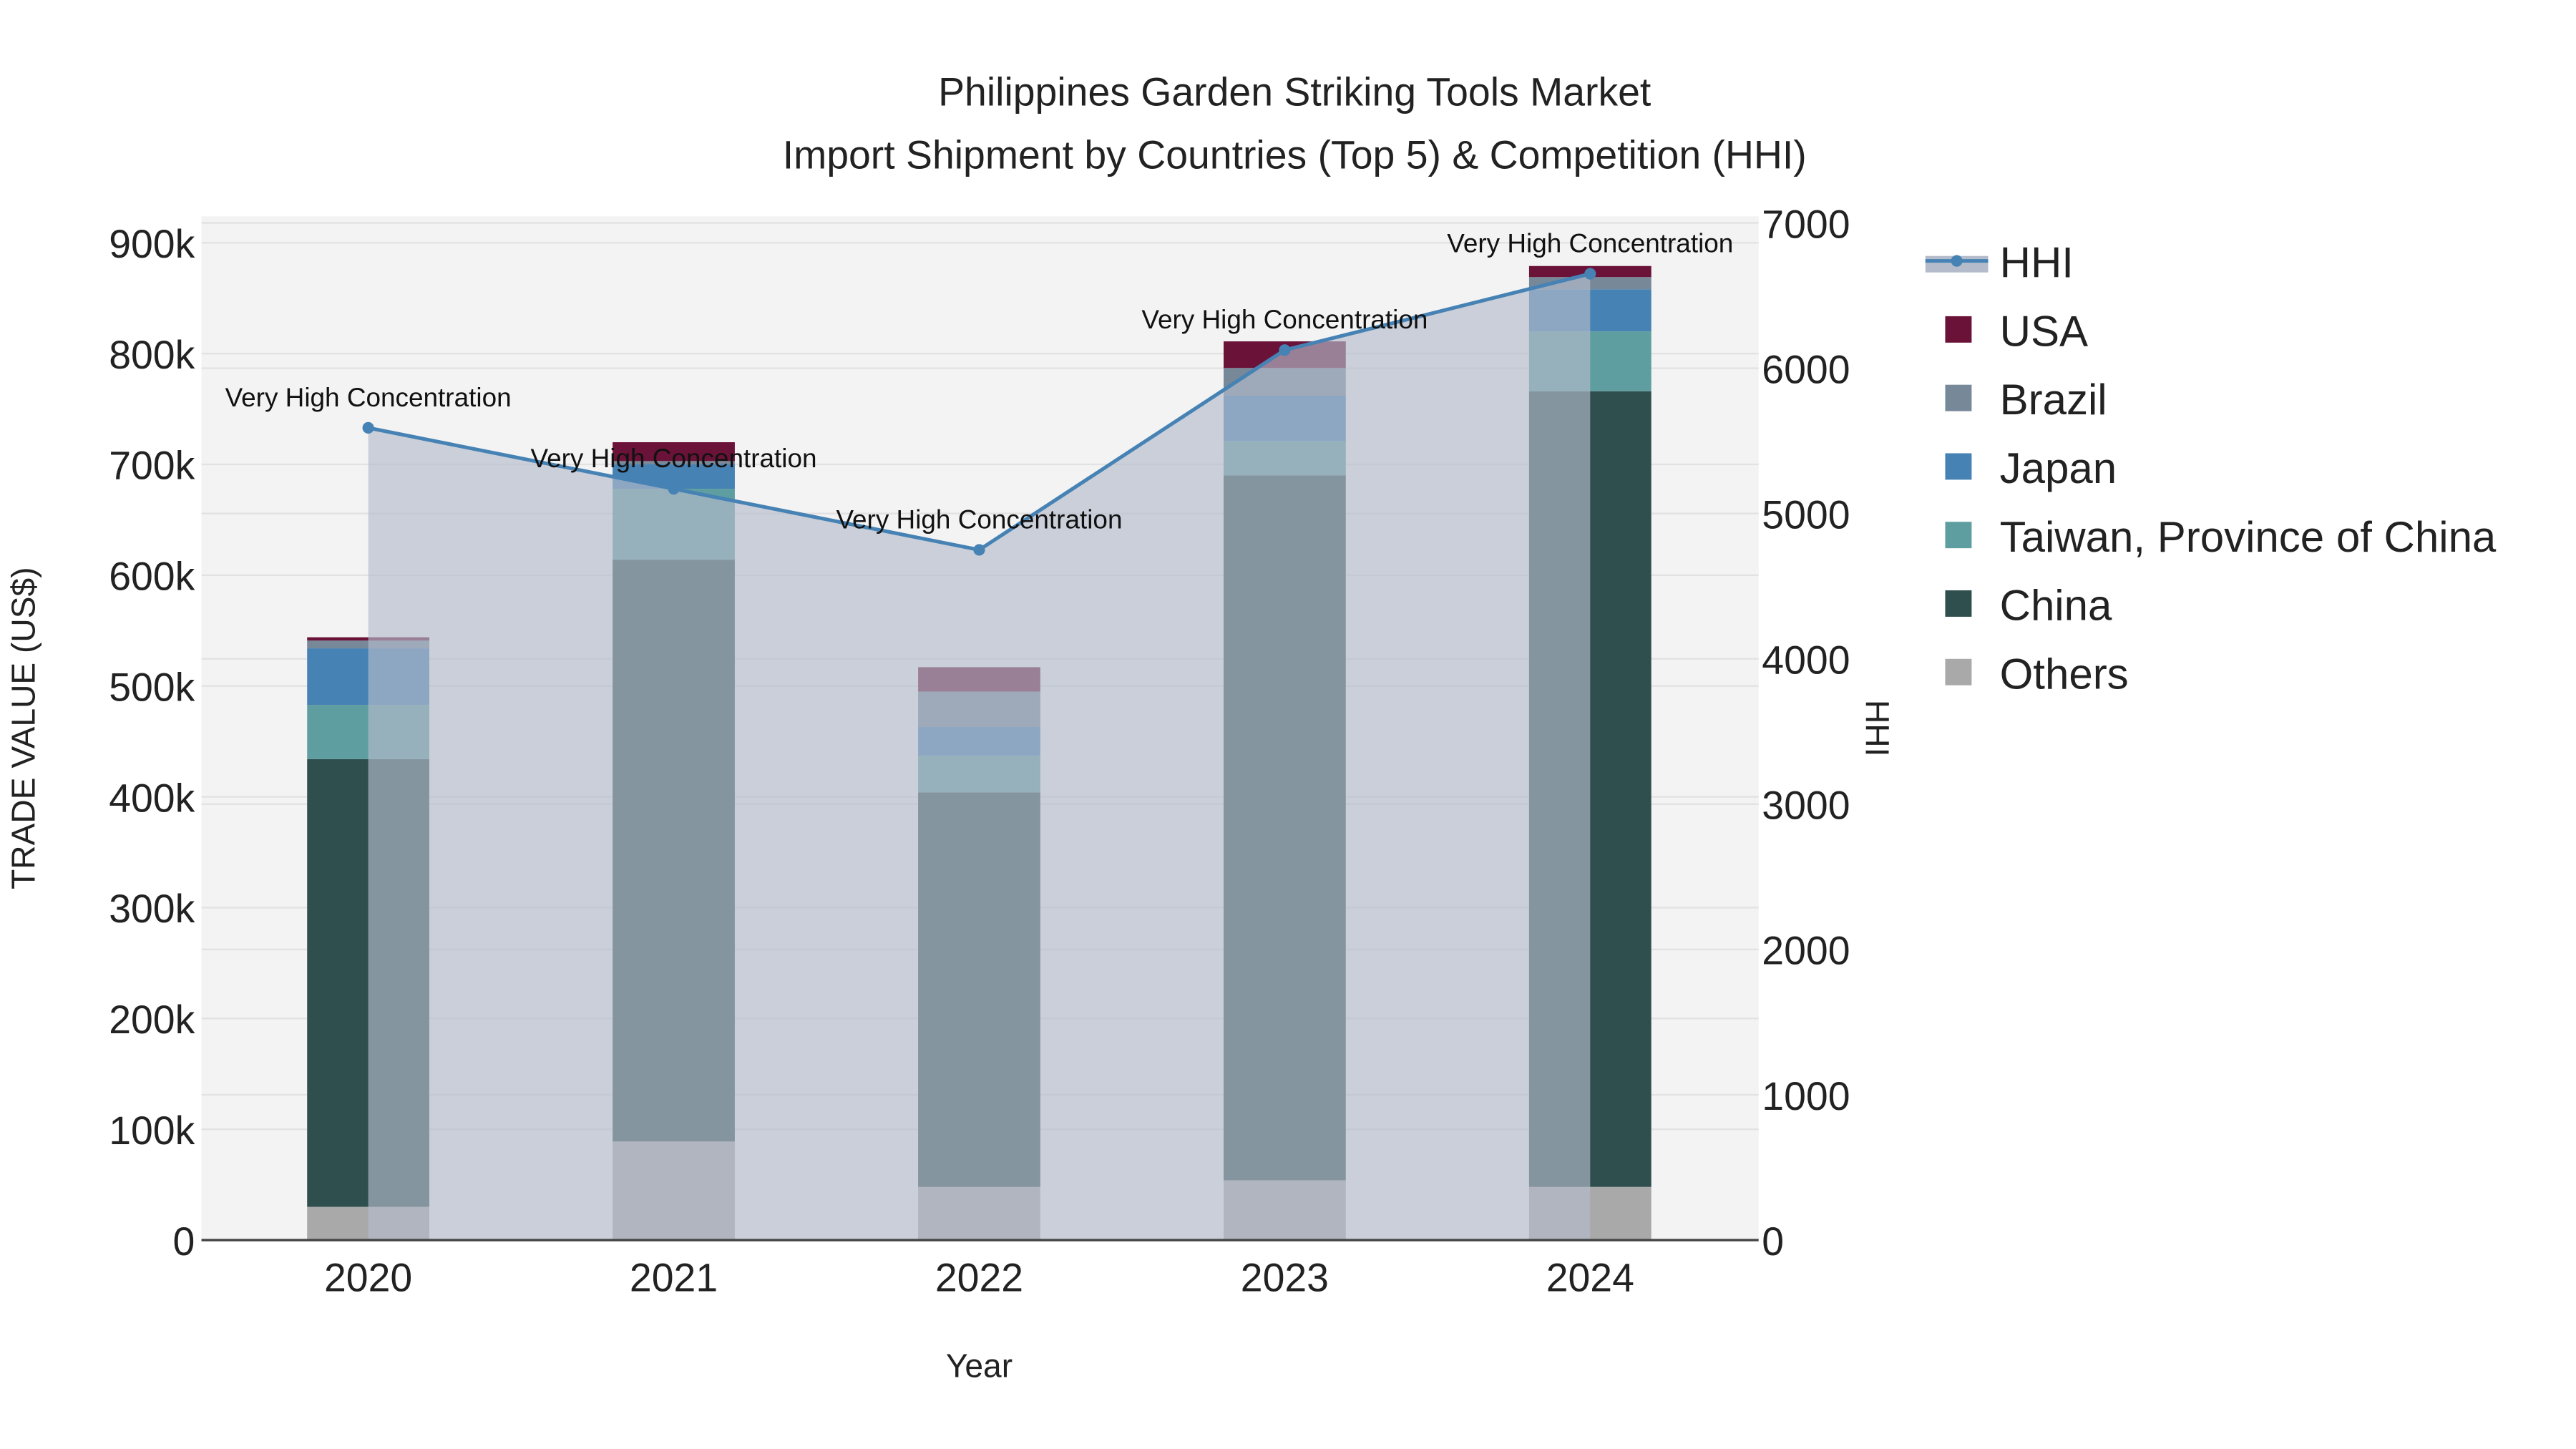 This screenshot has height=1449, width=2576. Describe the element at coordinates (152, 466) in the screenshot. I see `y-tick-label: 700k` at that location.